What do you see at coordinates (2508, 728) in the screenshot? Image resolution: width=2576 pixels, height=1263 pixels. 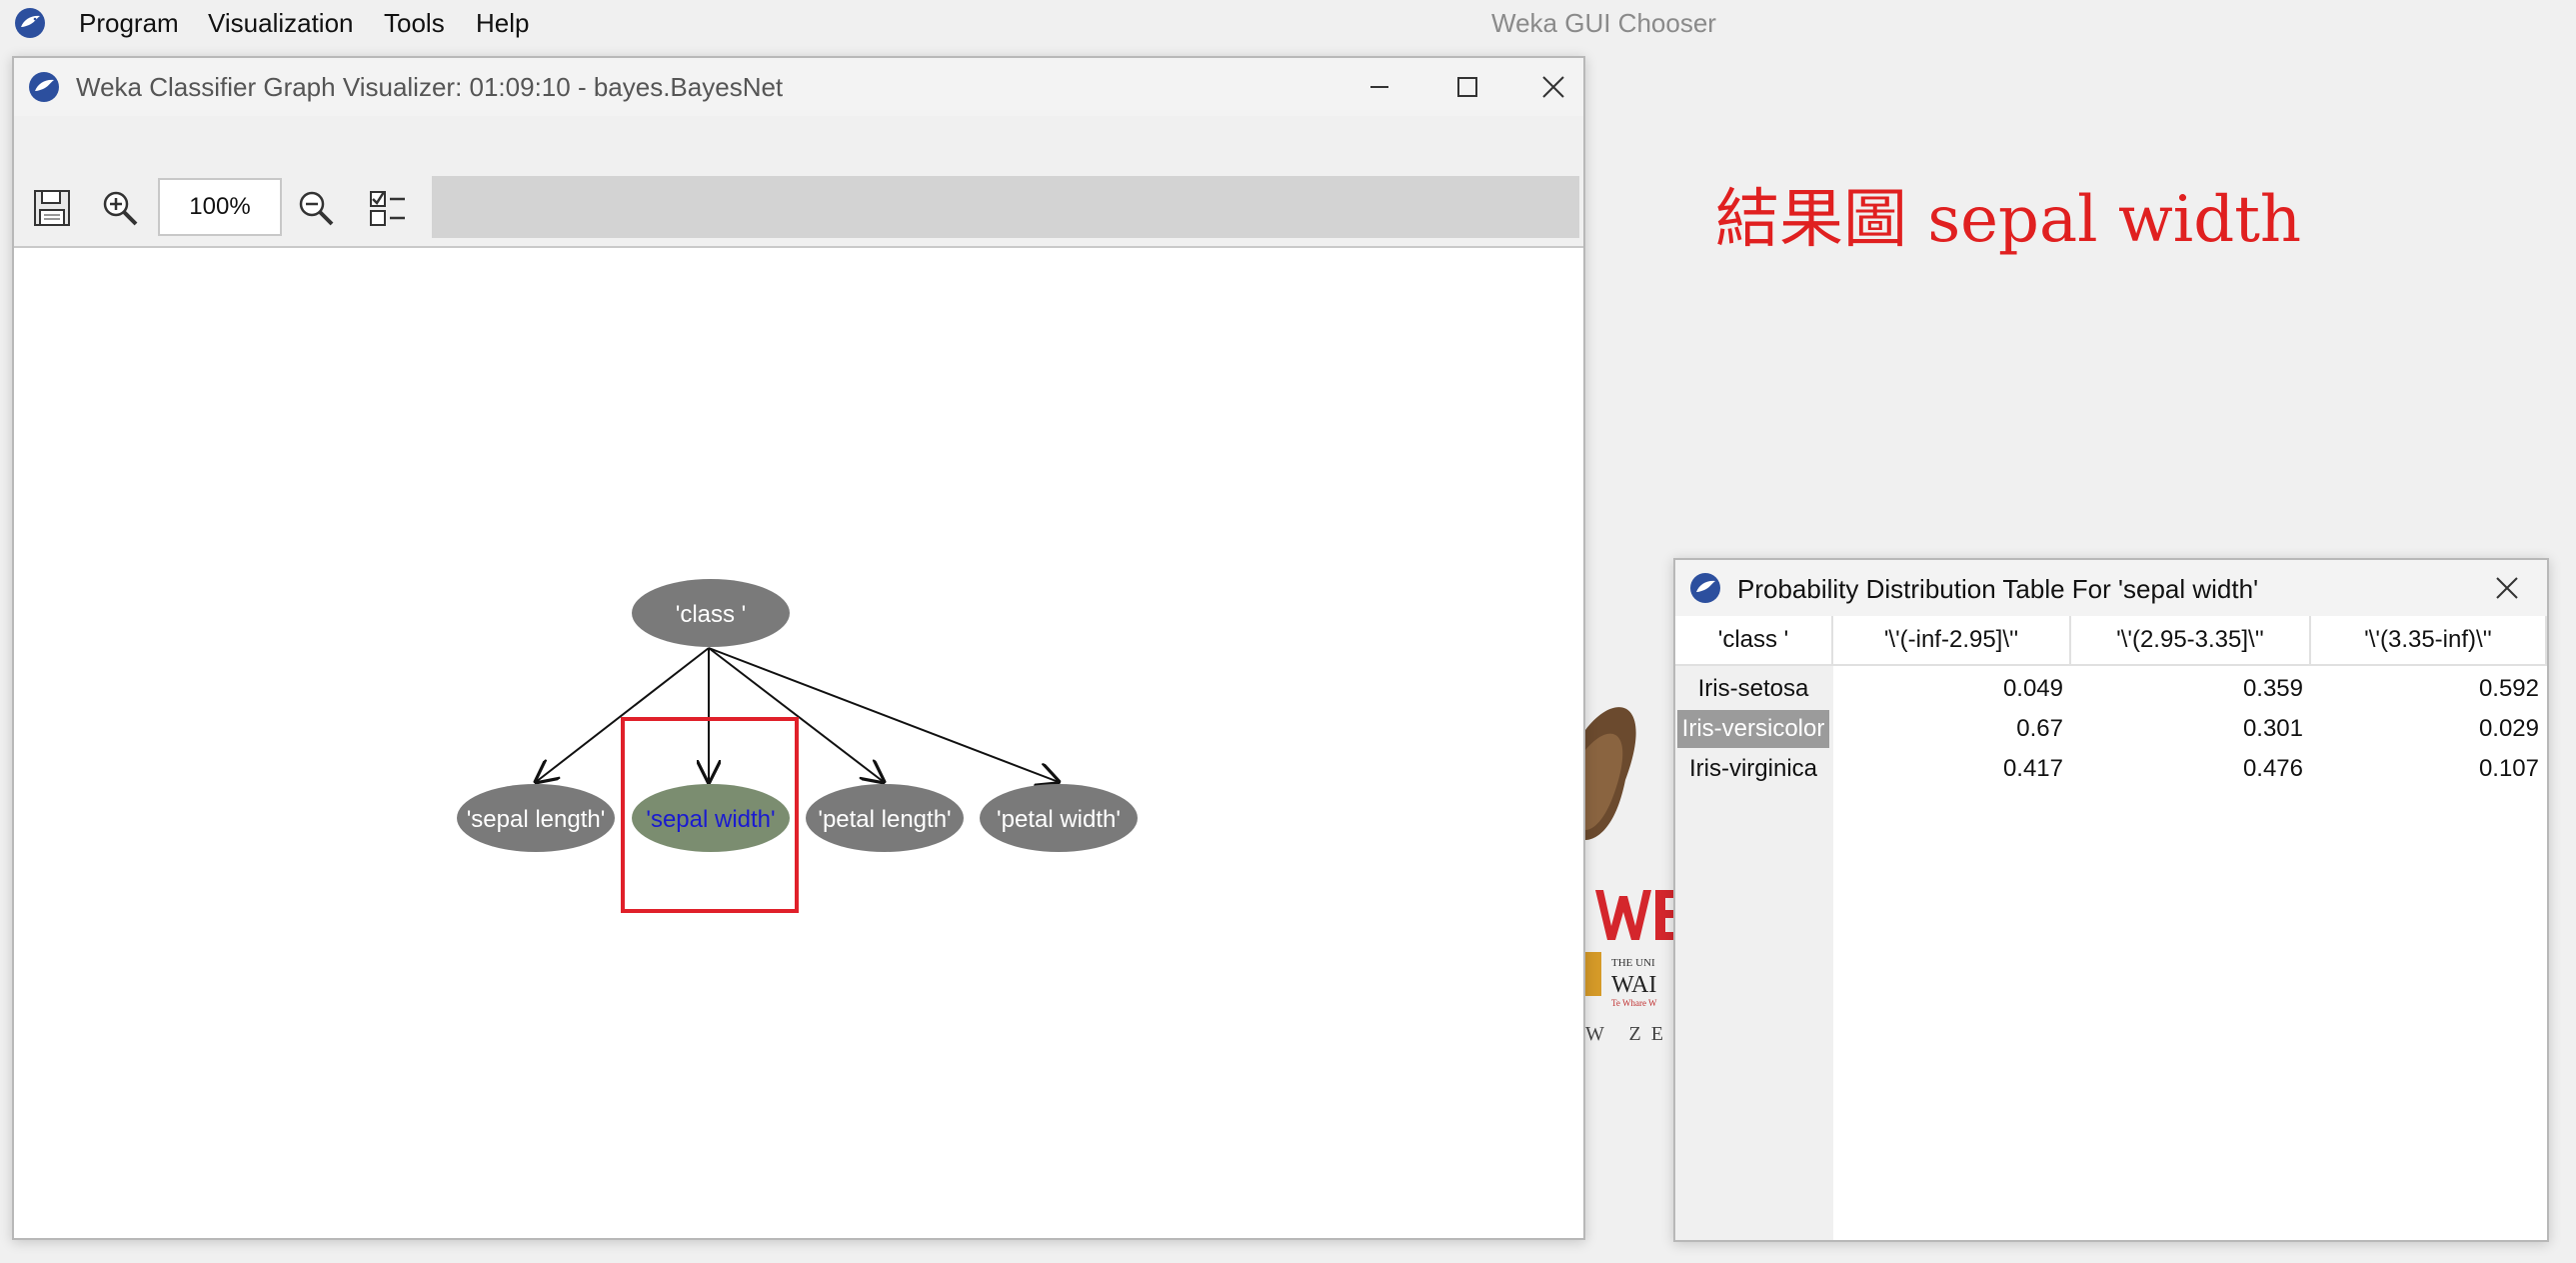 I see `table-cell: 0.029` at bounding box center [2508, 728].